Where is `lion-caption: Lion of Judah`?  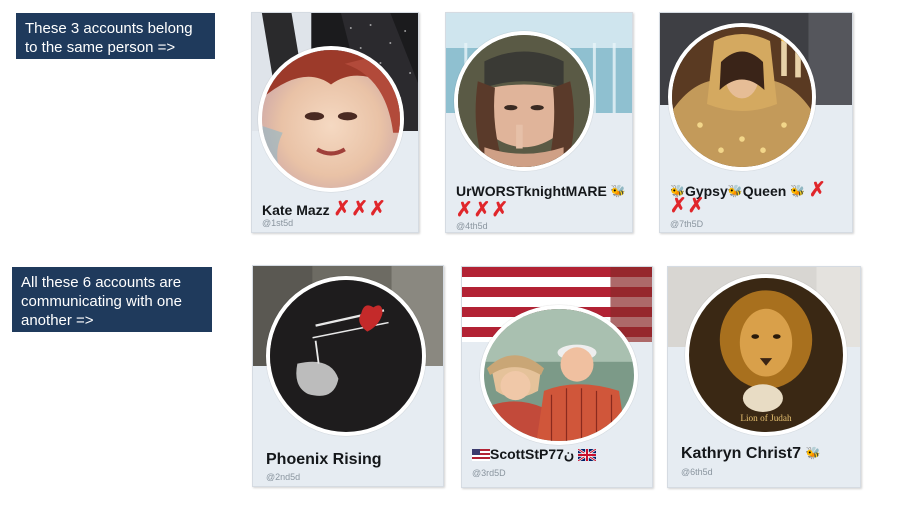
lion-caption: Lion of Judah is located at coordinates (766, 418).